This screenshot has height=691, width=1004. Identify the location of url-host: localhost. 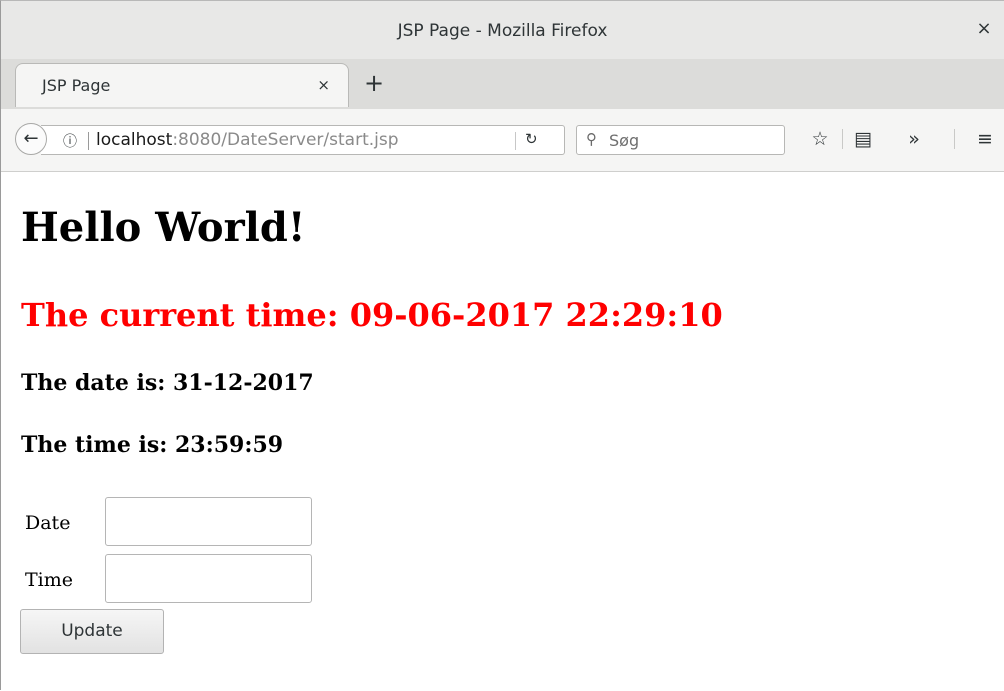
(134, 140).